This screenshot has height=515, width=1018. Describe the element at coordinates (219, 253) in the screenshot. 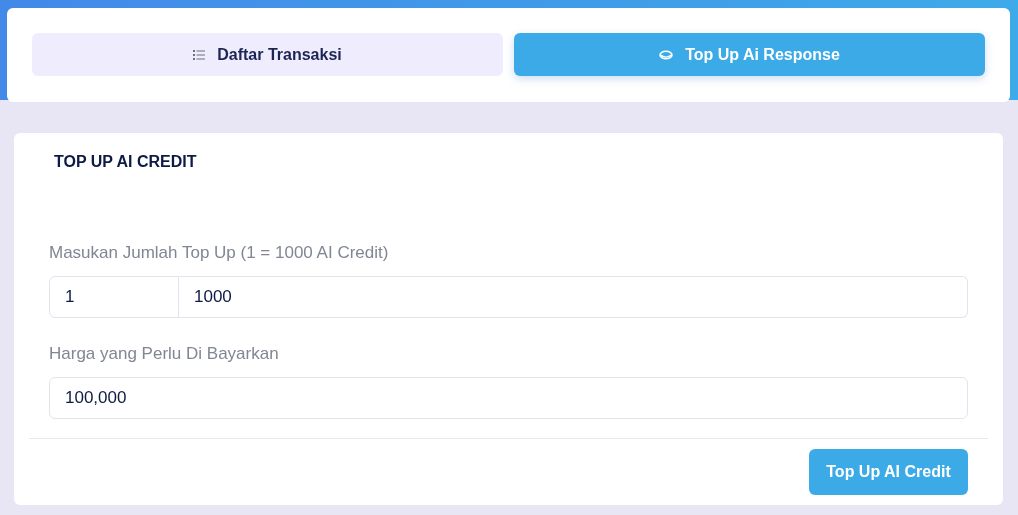

I see `field-label: Masukan Jumlah Top Up (1 = 1000 AI Credit)` at that location.